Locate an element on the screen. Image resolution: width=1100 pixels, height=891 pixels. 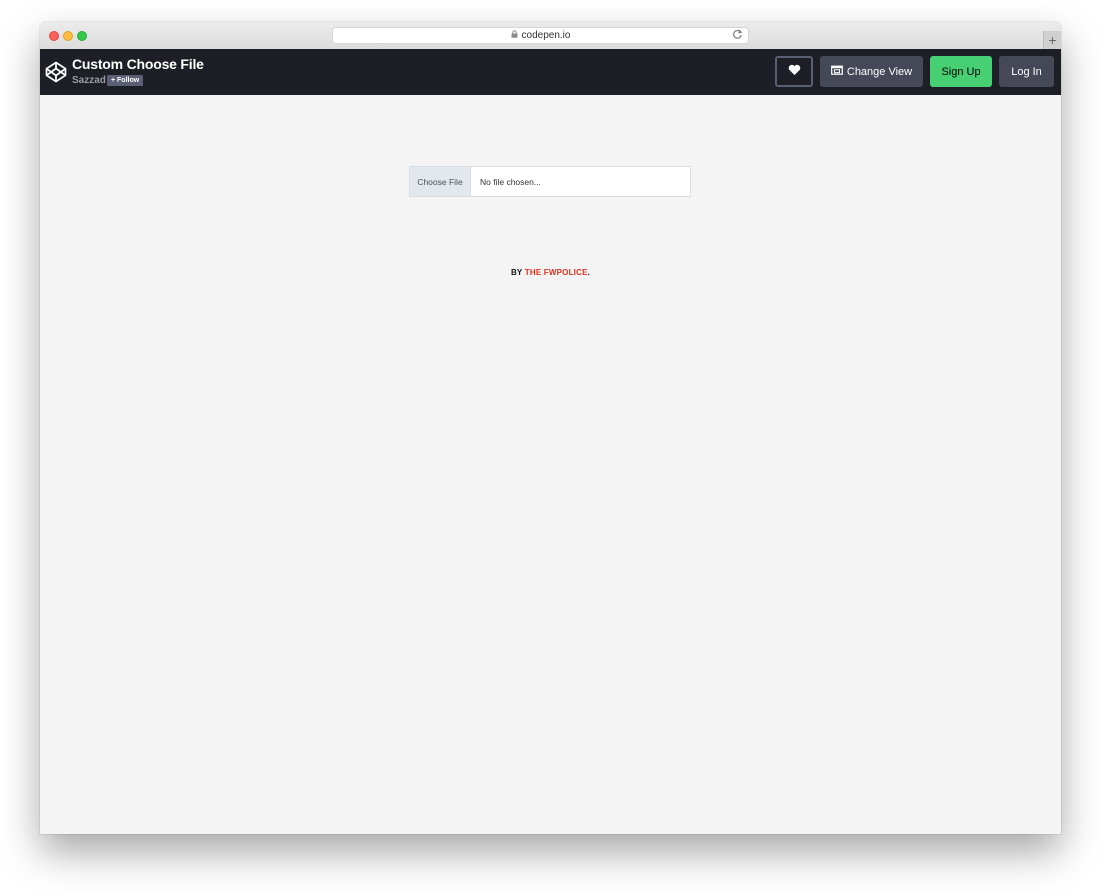
credit-line: BY THE FWPOLICE. is located at coordinates (550, 272).